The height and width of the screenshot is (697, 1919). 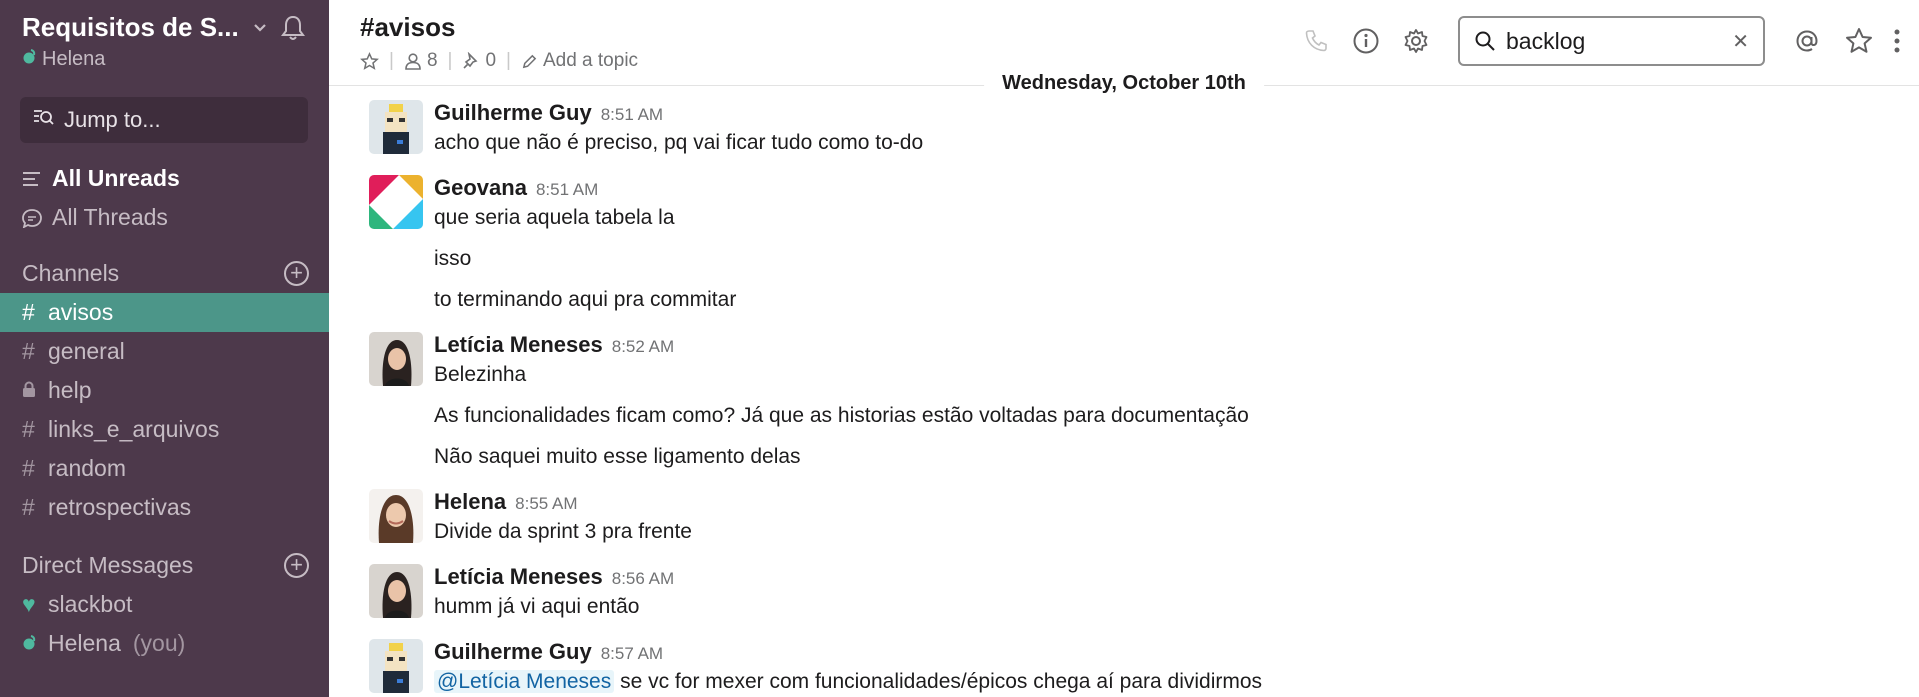 I want to click on date-divider: Wednesday, October 10th, so click(x=1124, y=85).